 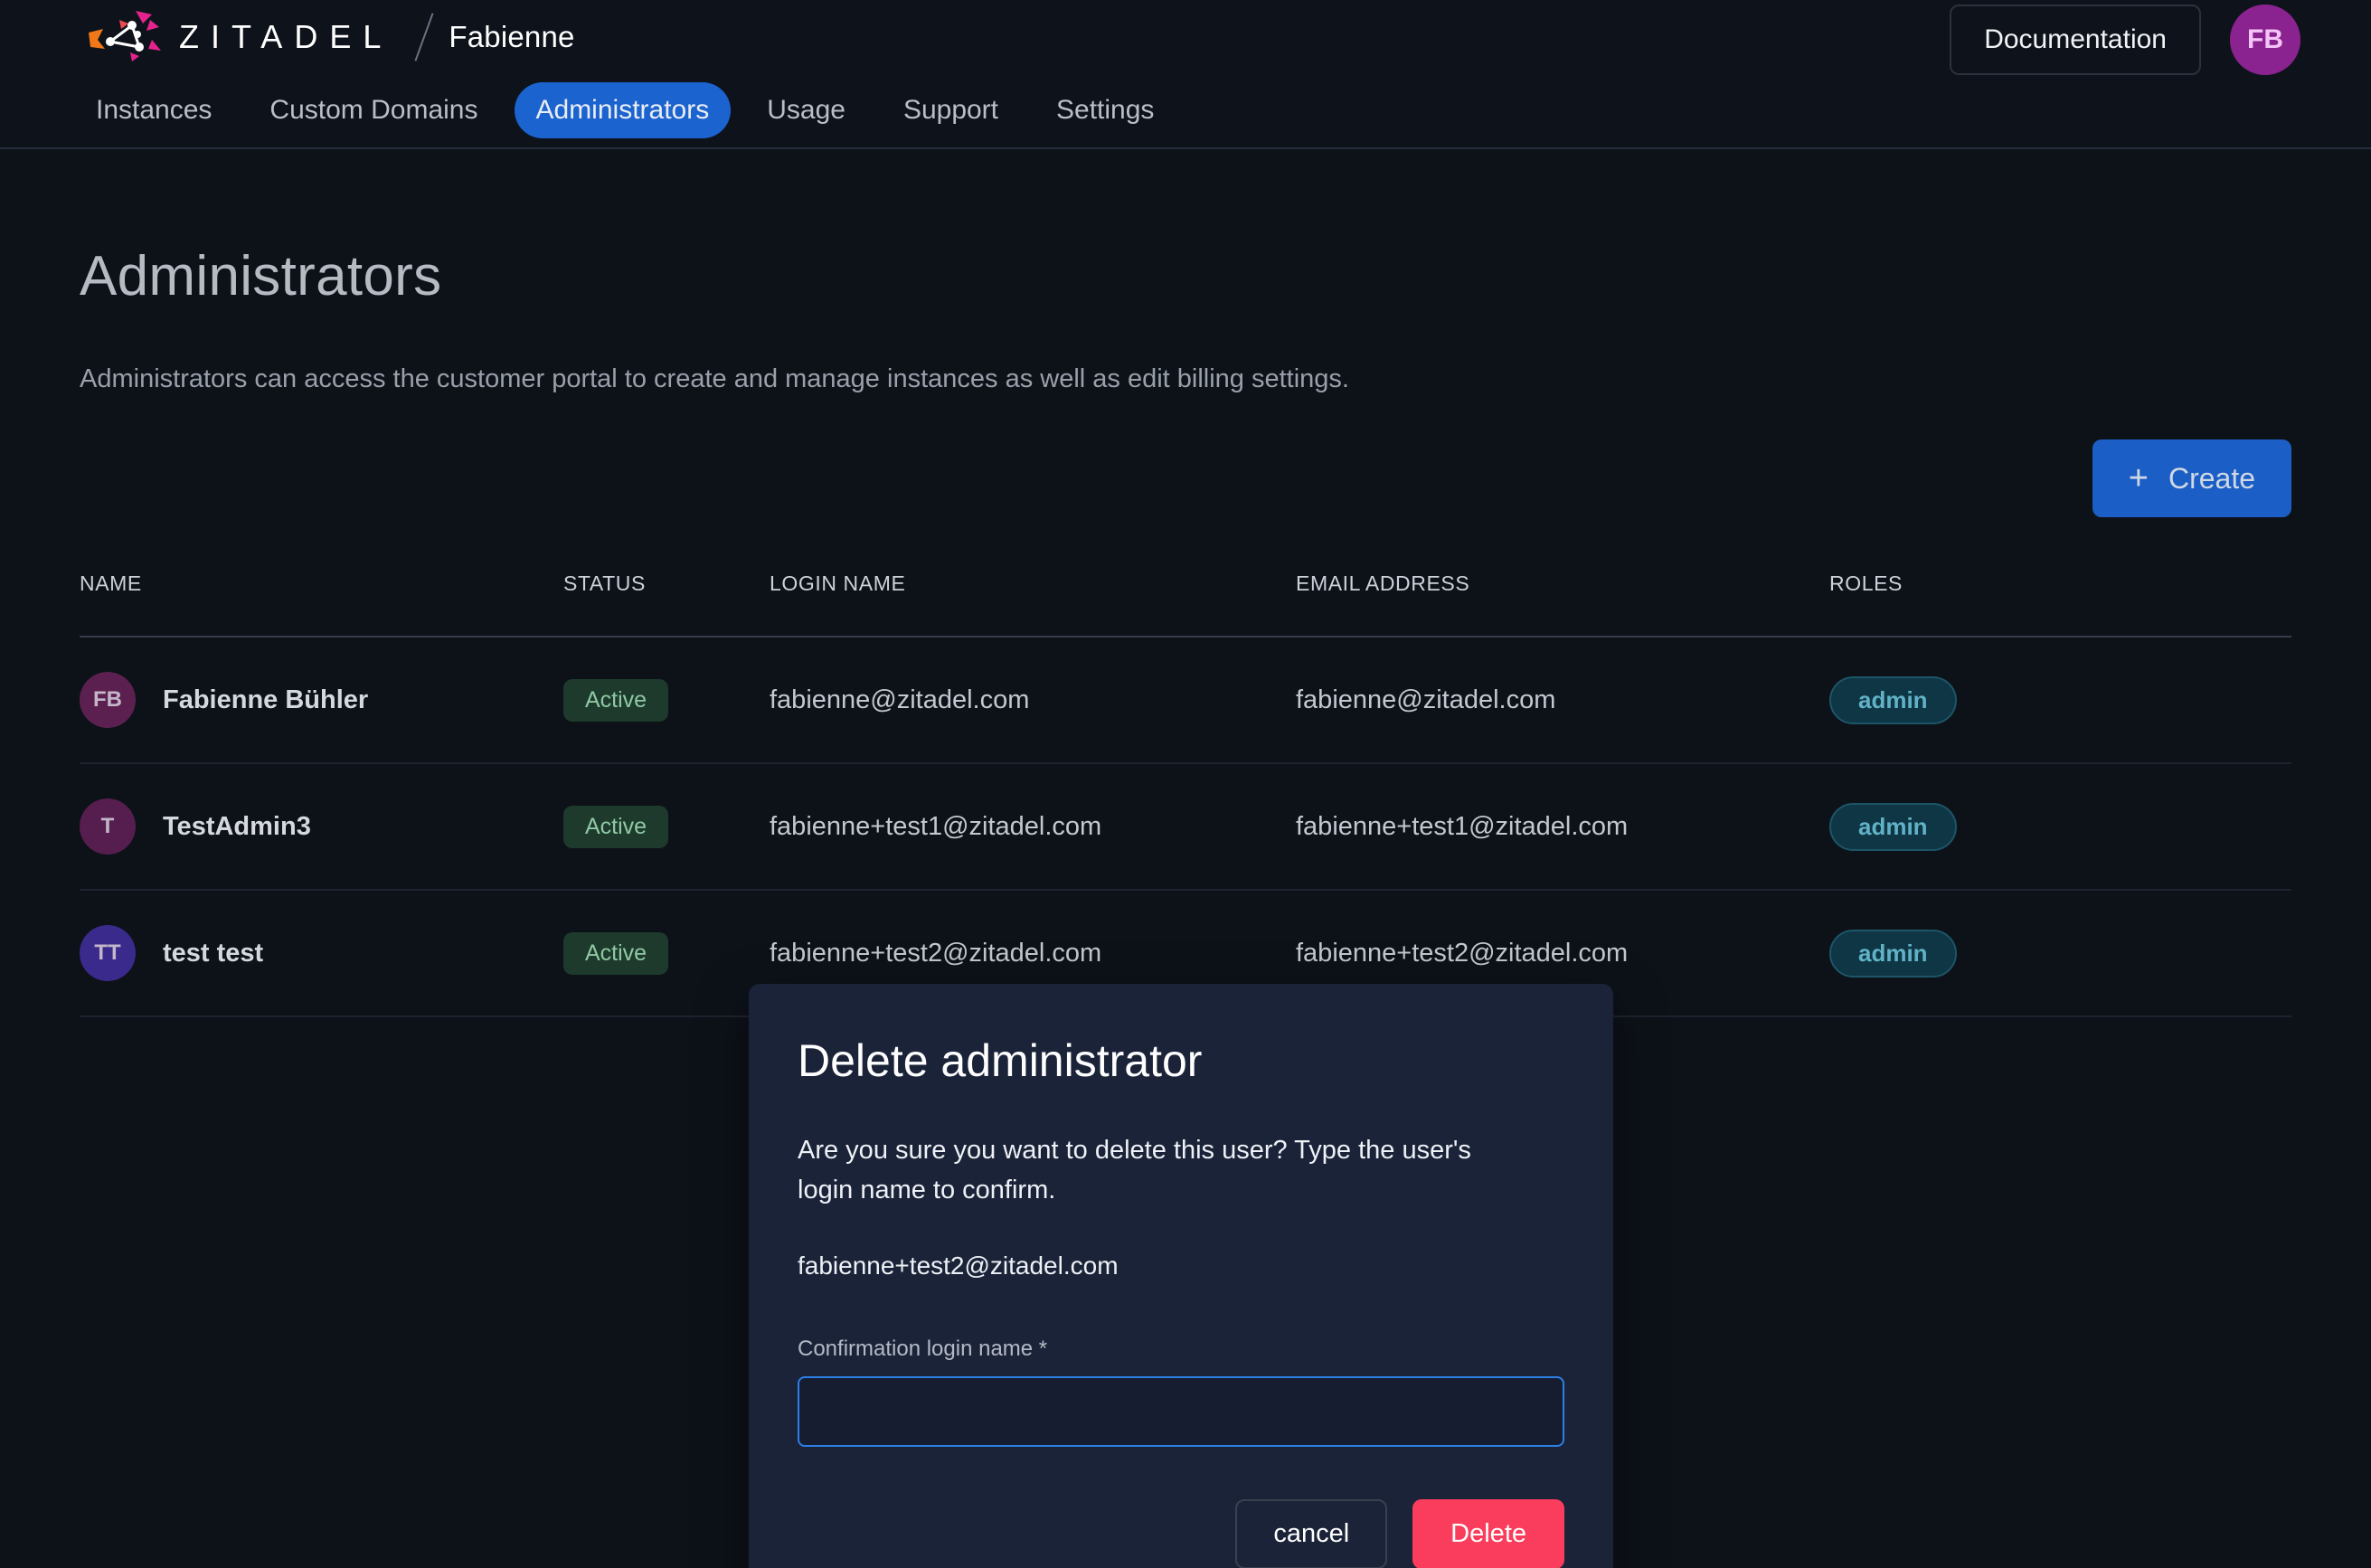 What do you see at coordinates (1866, 583) in the screenshot?
I see `column-header-roles: ROLES` at bounding box center [1866, 583].